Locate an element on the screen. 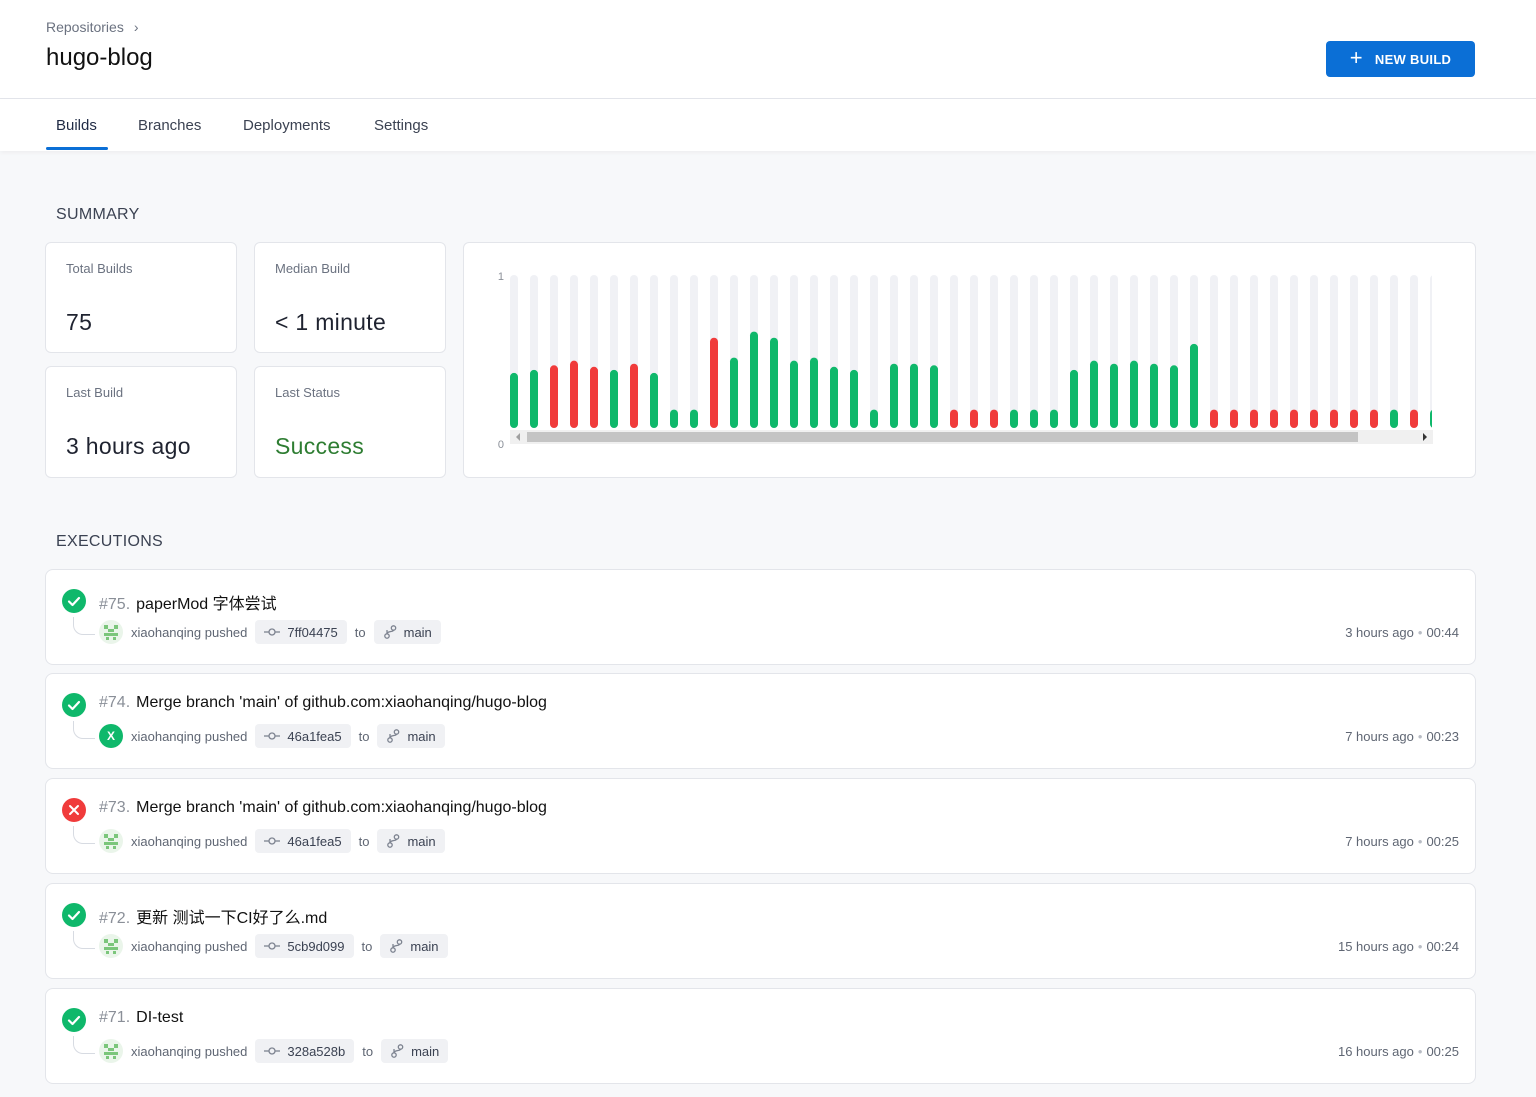 This screenshot has height=1097, width=1536. execution-number: #72. is located at coordinates (115, 918).